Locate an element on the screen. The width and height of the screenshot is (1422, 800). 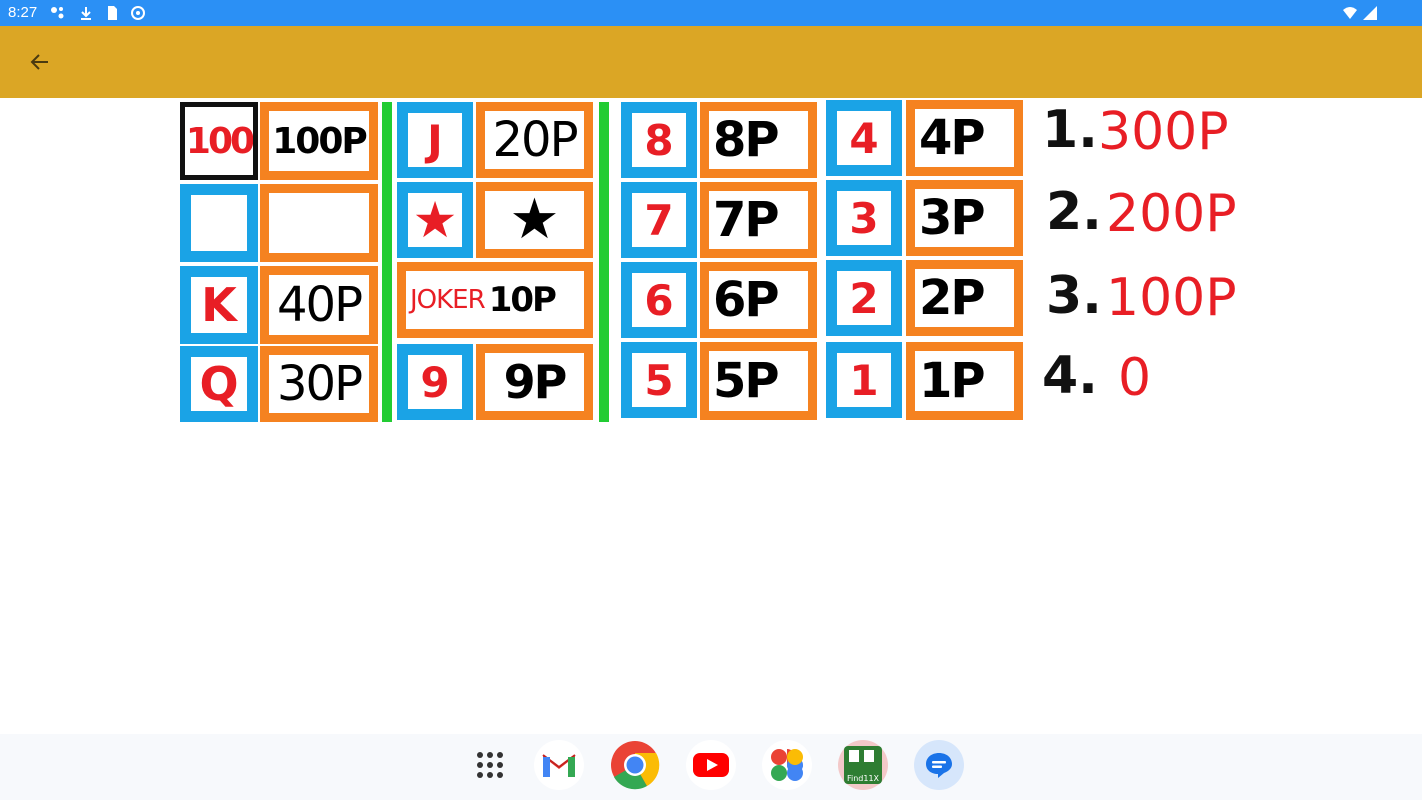
value-cell: 9P is located at coordinates (534, 382).